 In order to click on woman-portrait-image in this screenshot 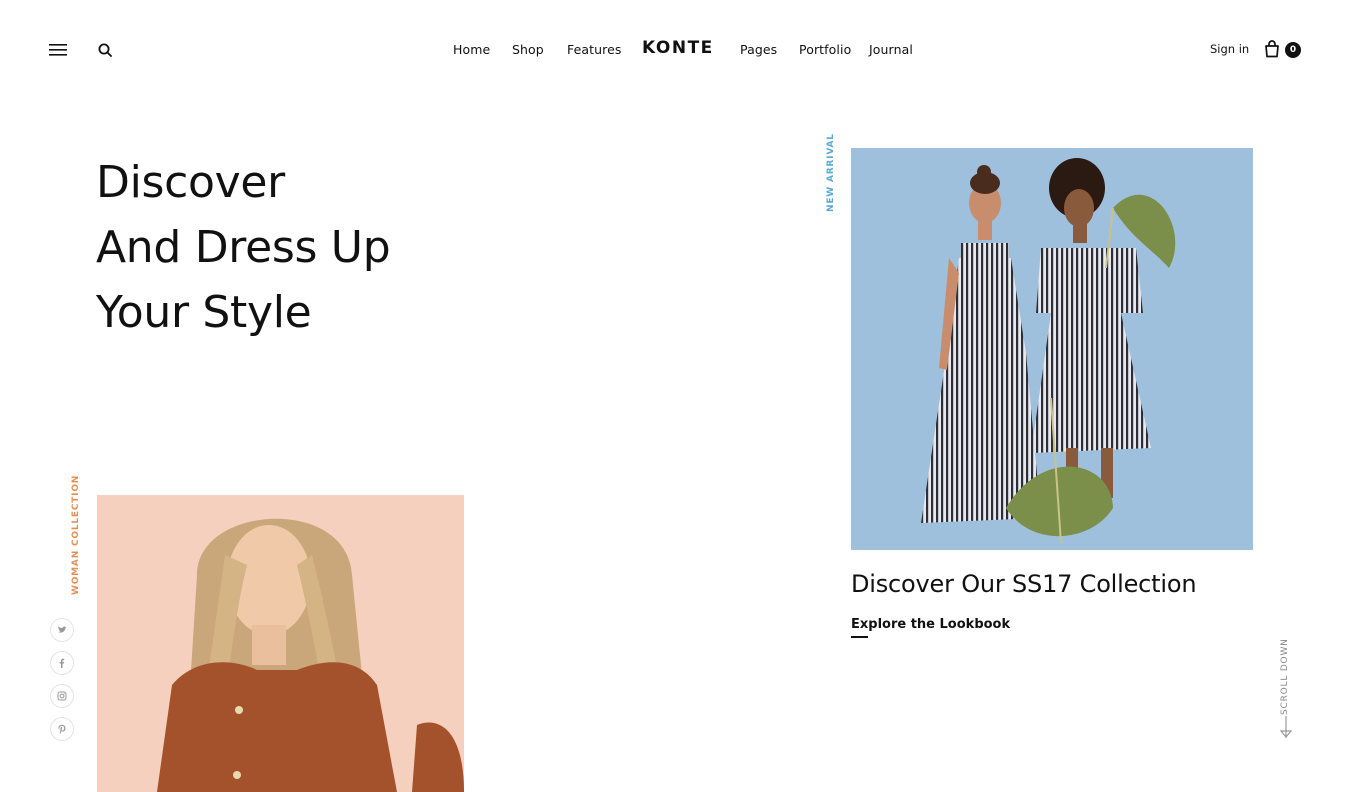, I will do `click(280, 643)`.